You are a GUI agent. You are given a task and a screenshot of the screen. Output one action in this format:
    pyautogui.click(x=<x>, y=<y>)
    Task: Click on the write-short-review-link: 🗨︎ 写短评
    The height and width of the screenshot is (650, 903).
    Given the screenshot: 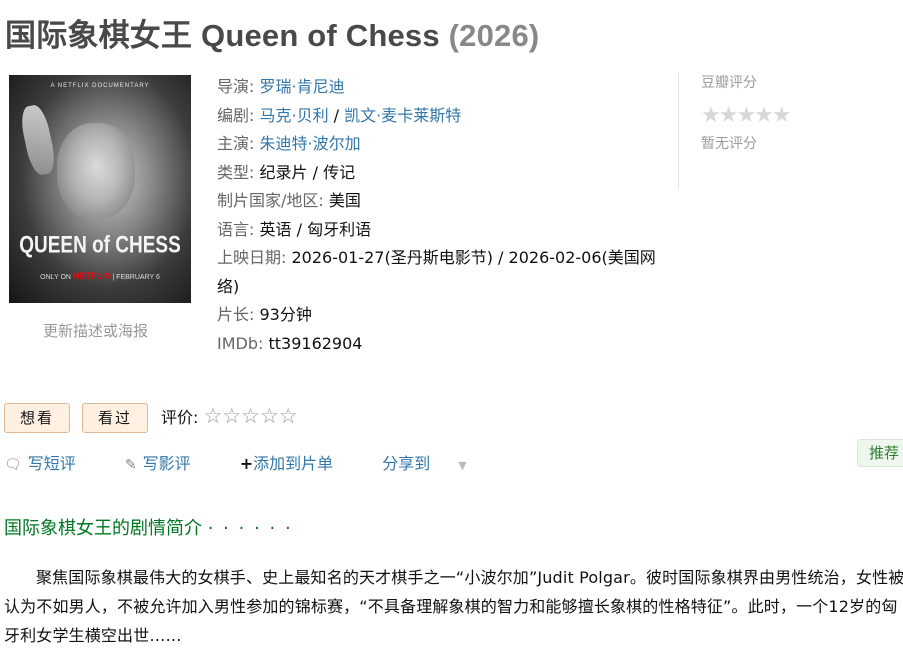 What is the action you would take?
    pyautogui.click(x=51, y=463)
    